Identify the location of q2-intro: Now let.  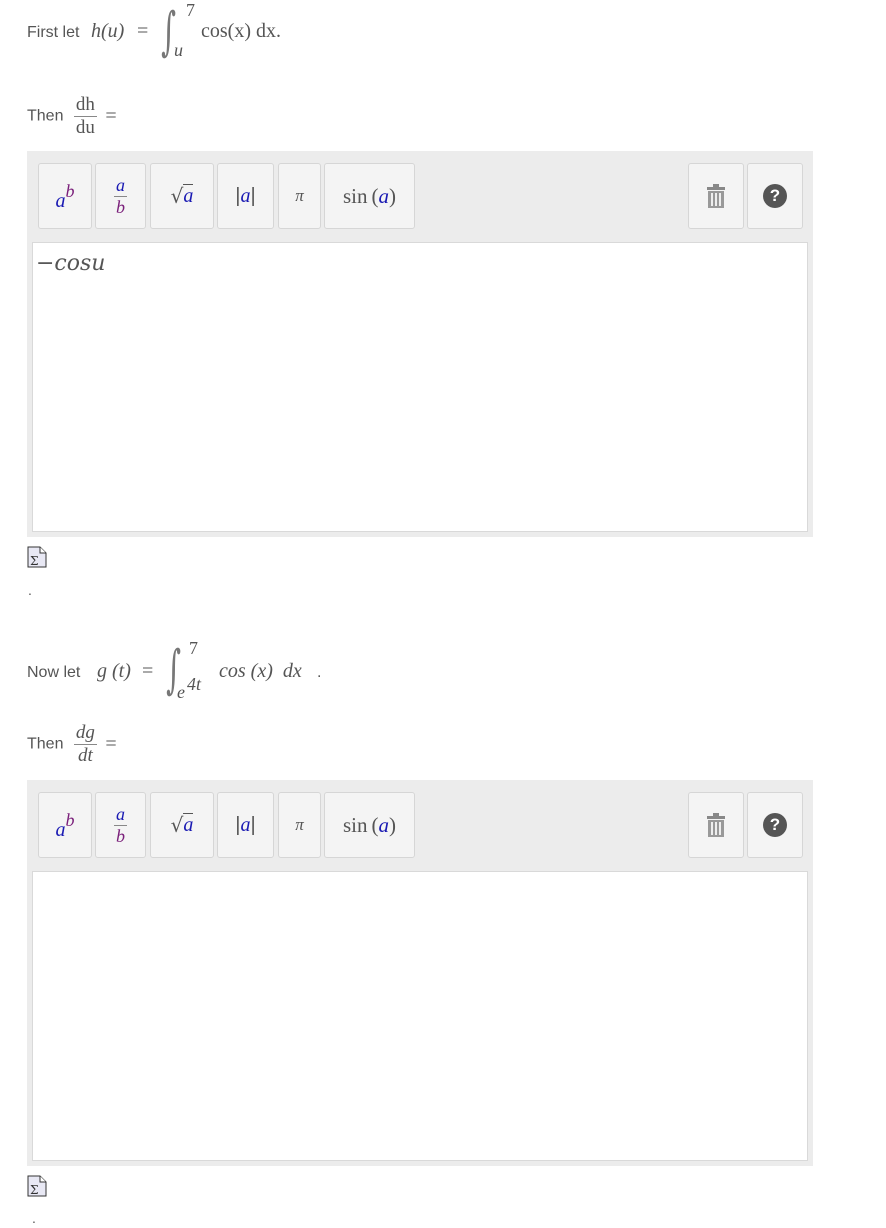
(54, 672).